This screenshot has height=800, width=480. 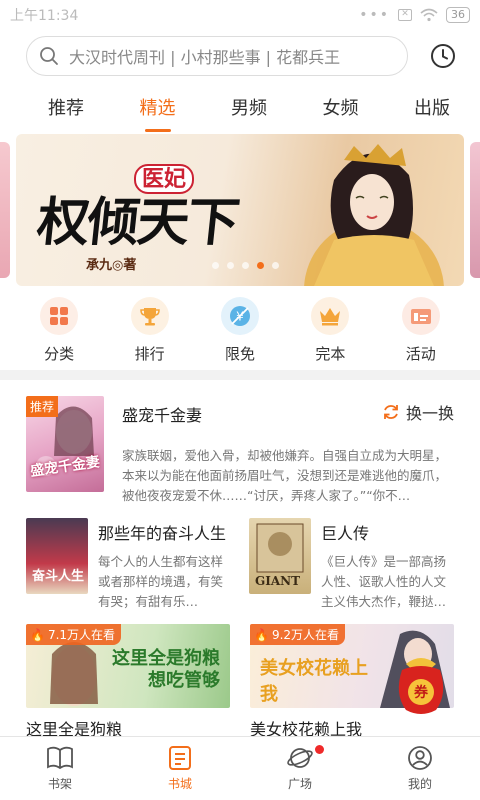 What do you see at coordinates (314, 681) in the screenshot?
I see `card-art-text: 美女校花赖上我` at bounding box center [314, 681].